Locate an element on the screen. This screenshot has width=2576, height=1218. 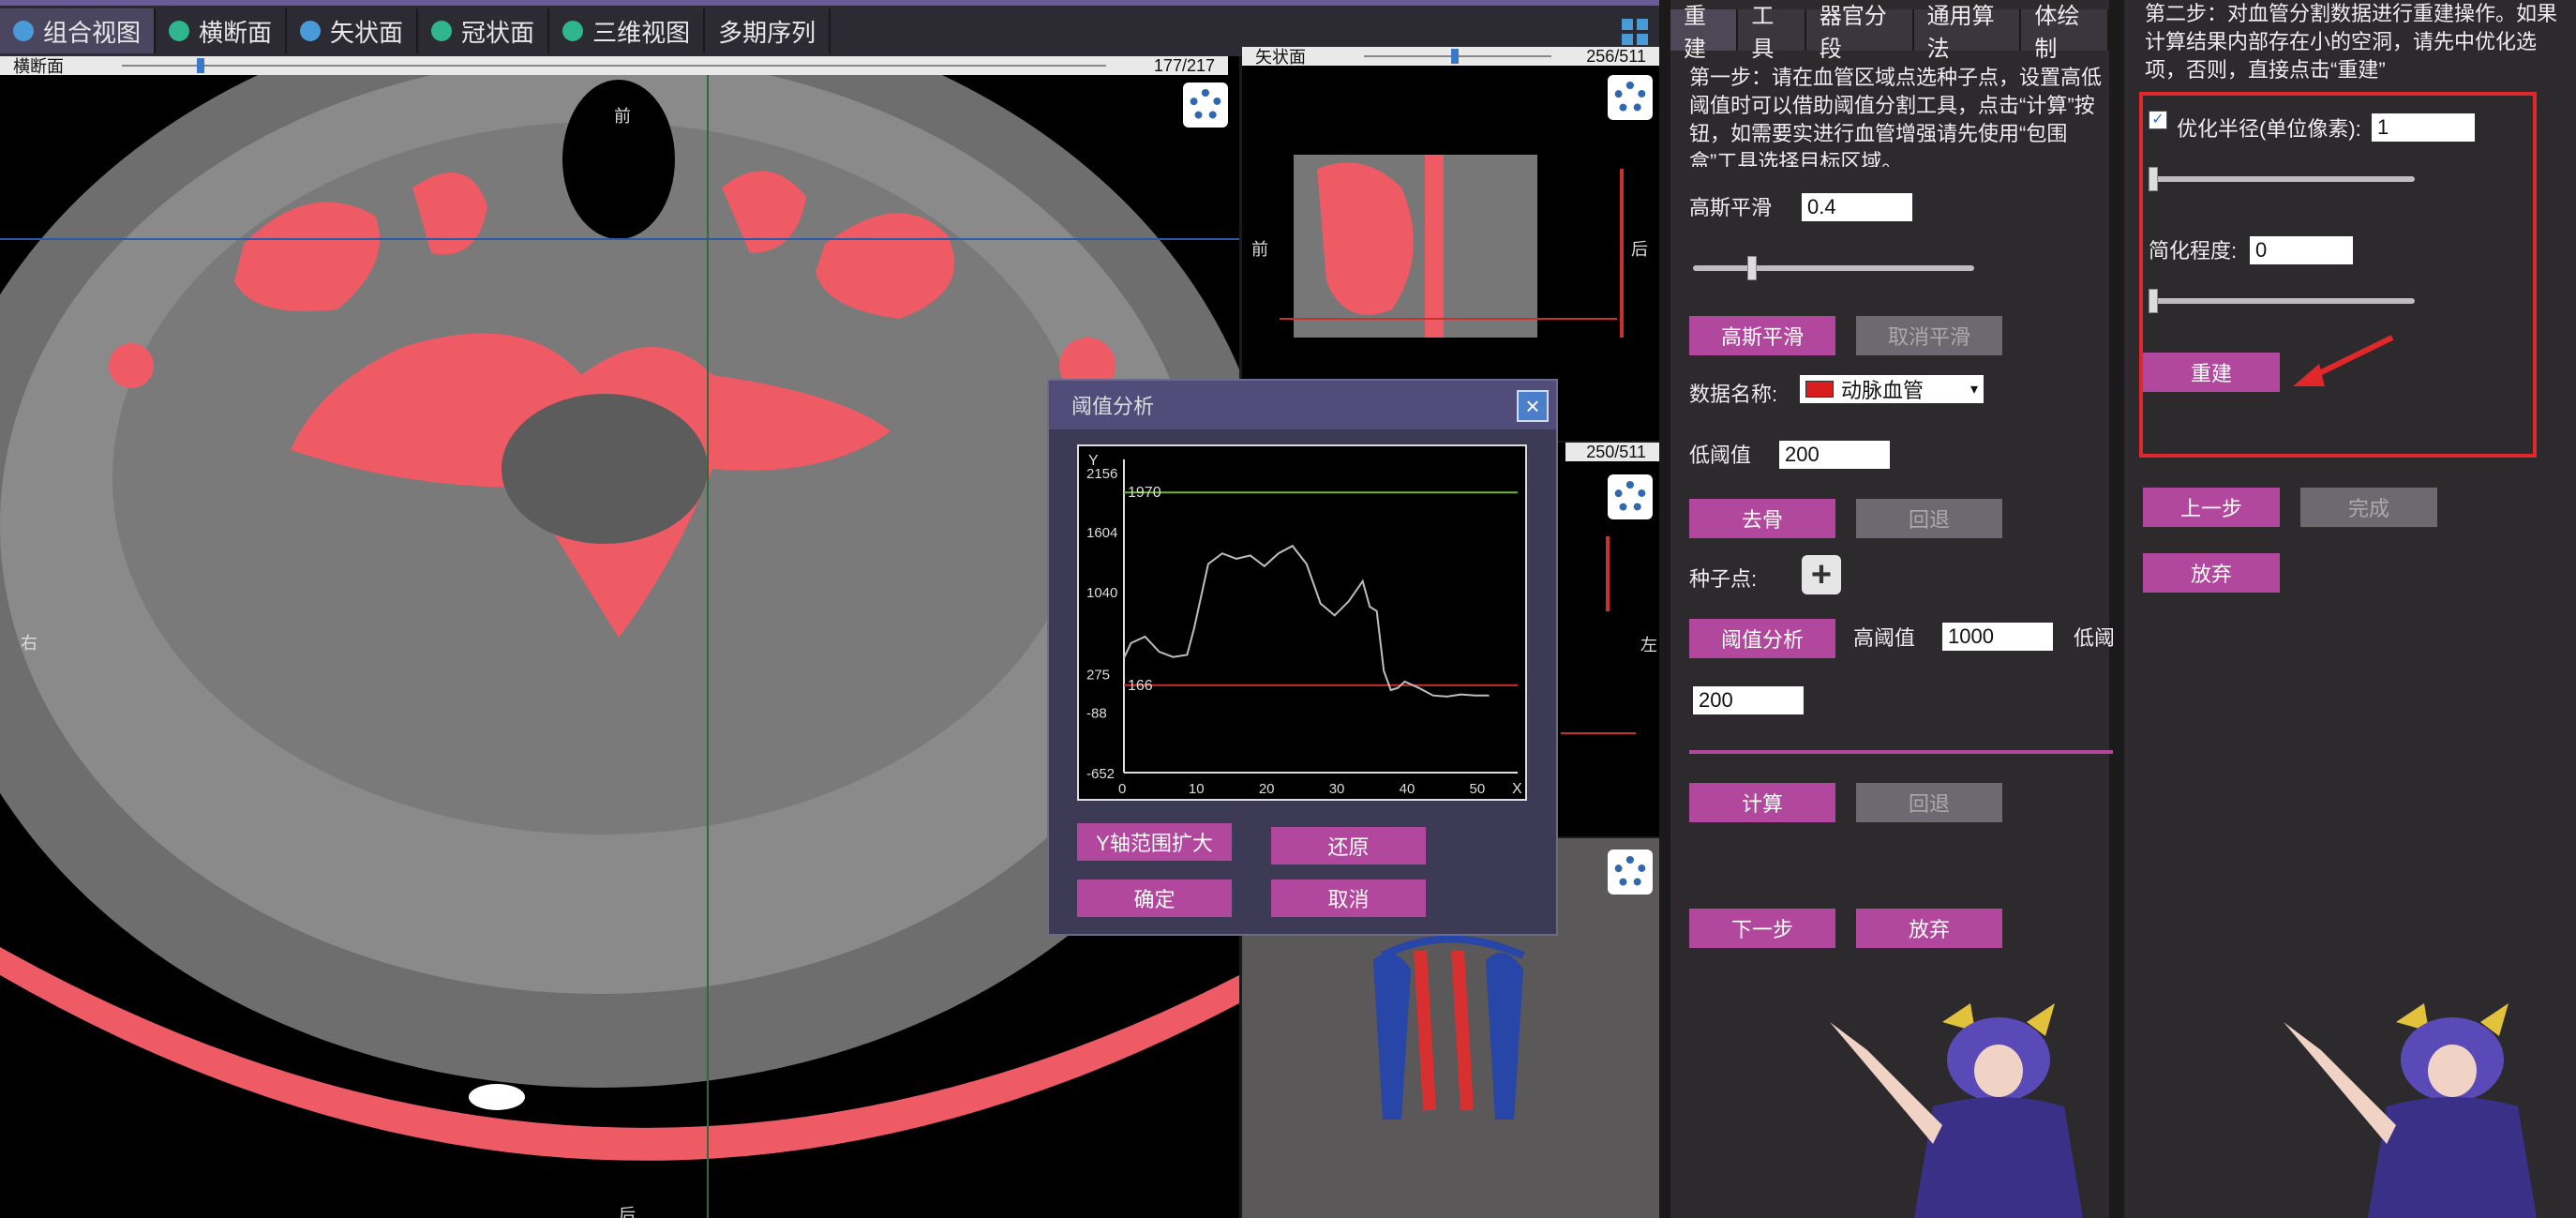
add-seed-plus-icon: + is located at coordinates (1822, 574).